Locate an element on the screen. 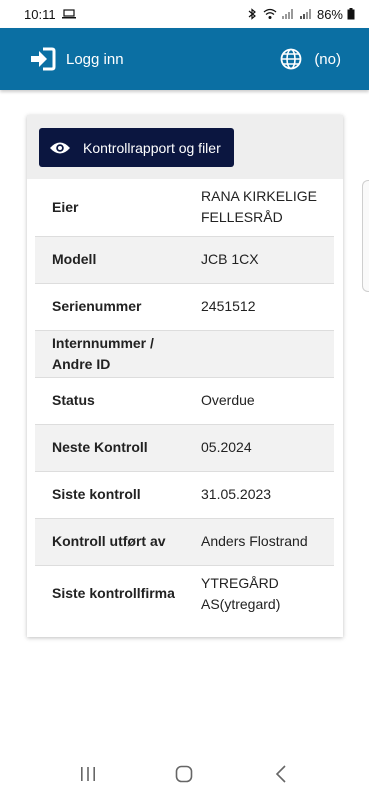 Image resolution: width=369 pixels, height=800 pixels. table-row: Neste Kontroll 05.2024 is located at coordinates (184, 448).